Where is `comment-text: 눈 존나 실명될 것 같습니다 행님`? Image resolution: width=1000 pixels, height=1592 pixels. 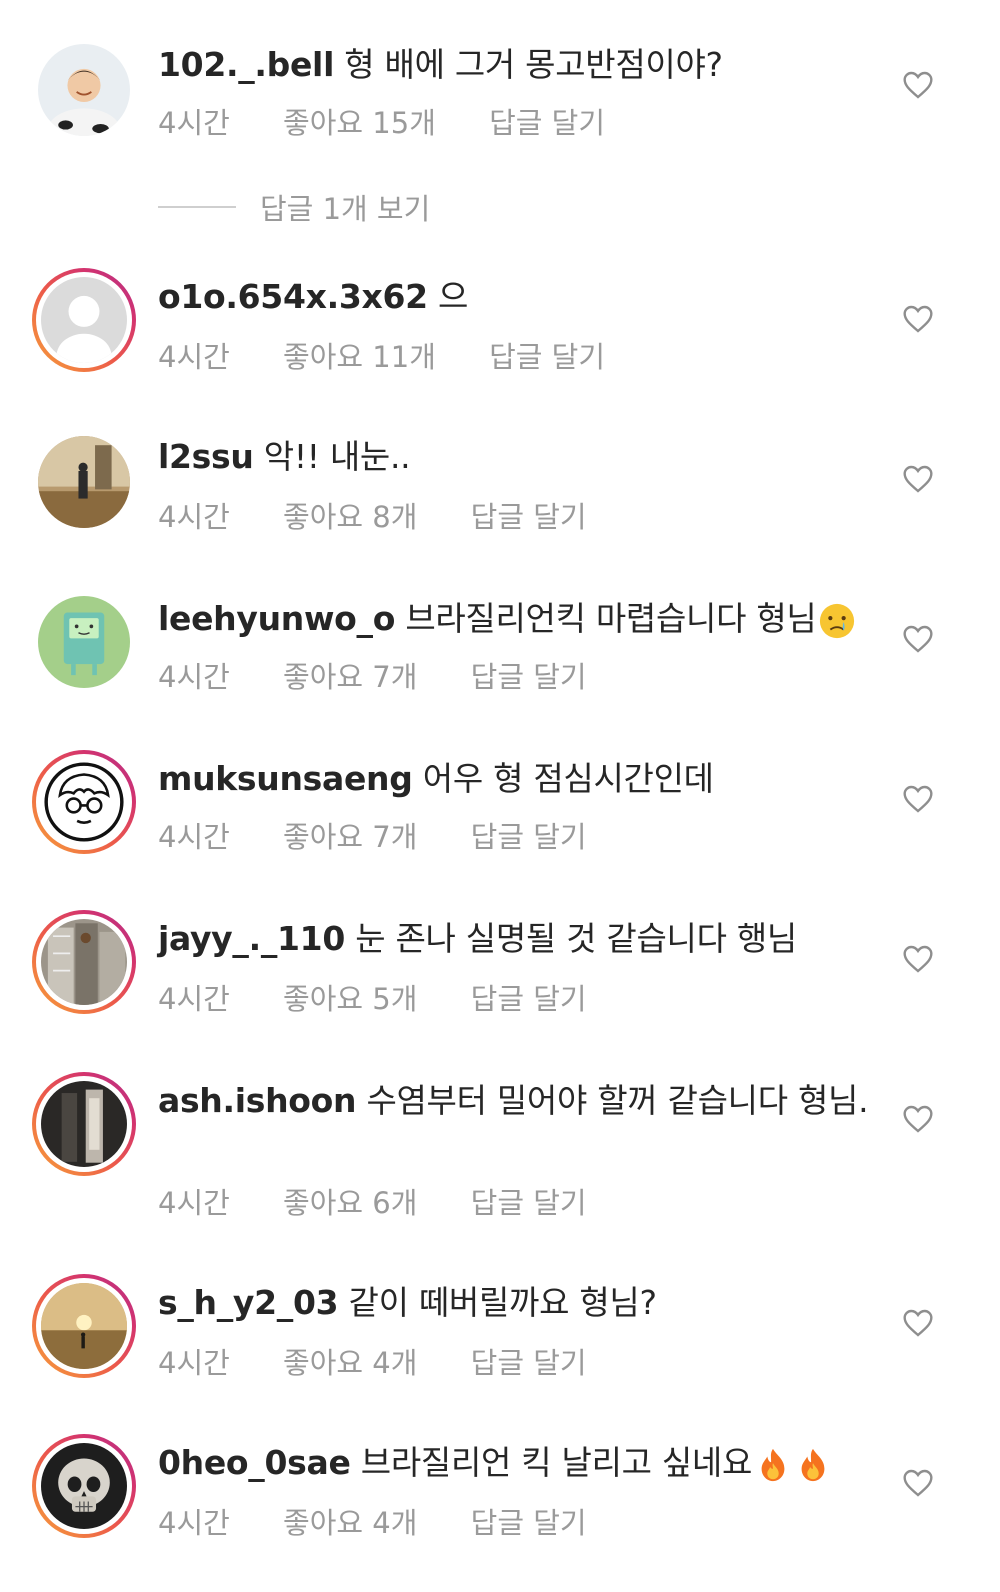
comment-text: 눈 존나 실명될 것 같습니다 행님 is located at coordinates (576, 938).